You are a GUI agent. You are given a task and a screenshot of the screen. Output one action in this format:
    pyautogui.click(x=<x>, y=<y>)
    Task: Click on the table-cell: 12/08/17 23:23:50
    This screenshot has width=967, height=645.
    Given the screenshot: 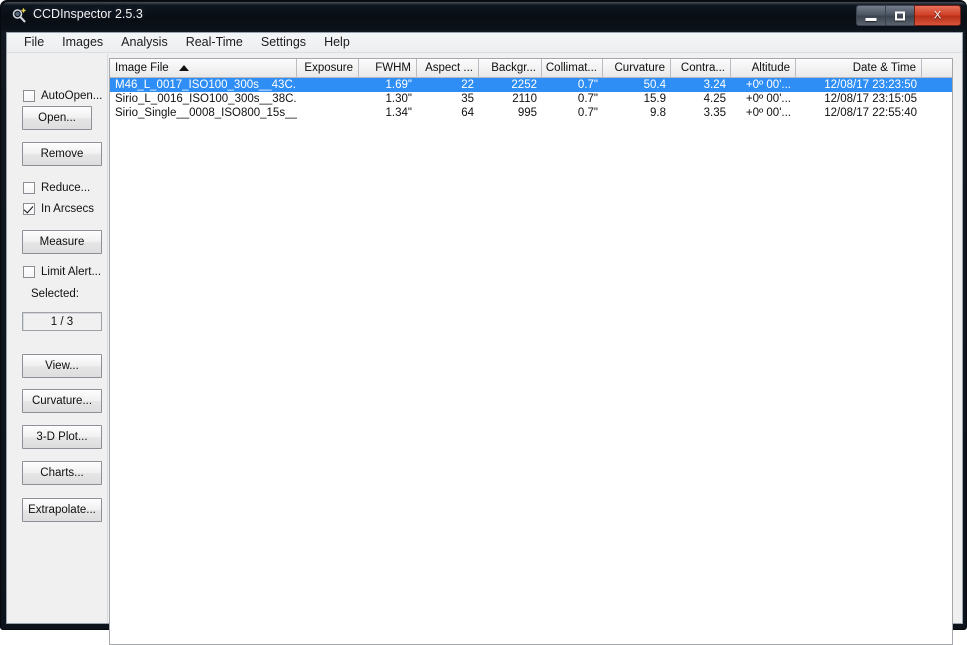 What is the action you would take?
    pyautogui.click(x=870, y=85)
    